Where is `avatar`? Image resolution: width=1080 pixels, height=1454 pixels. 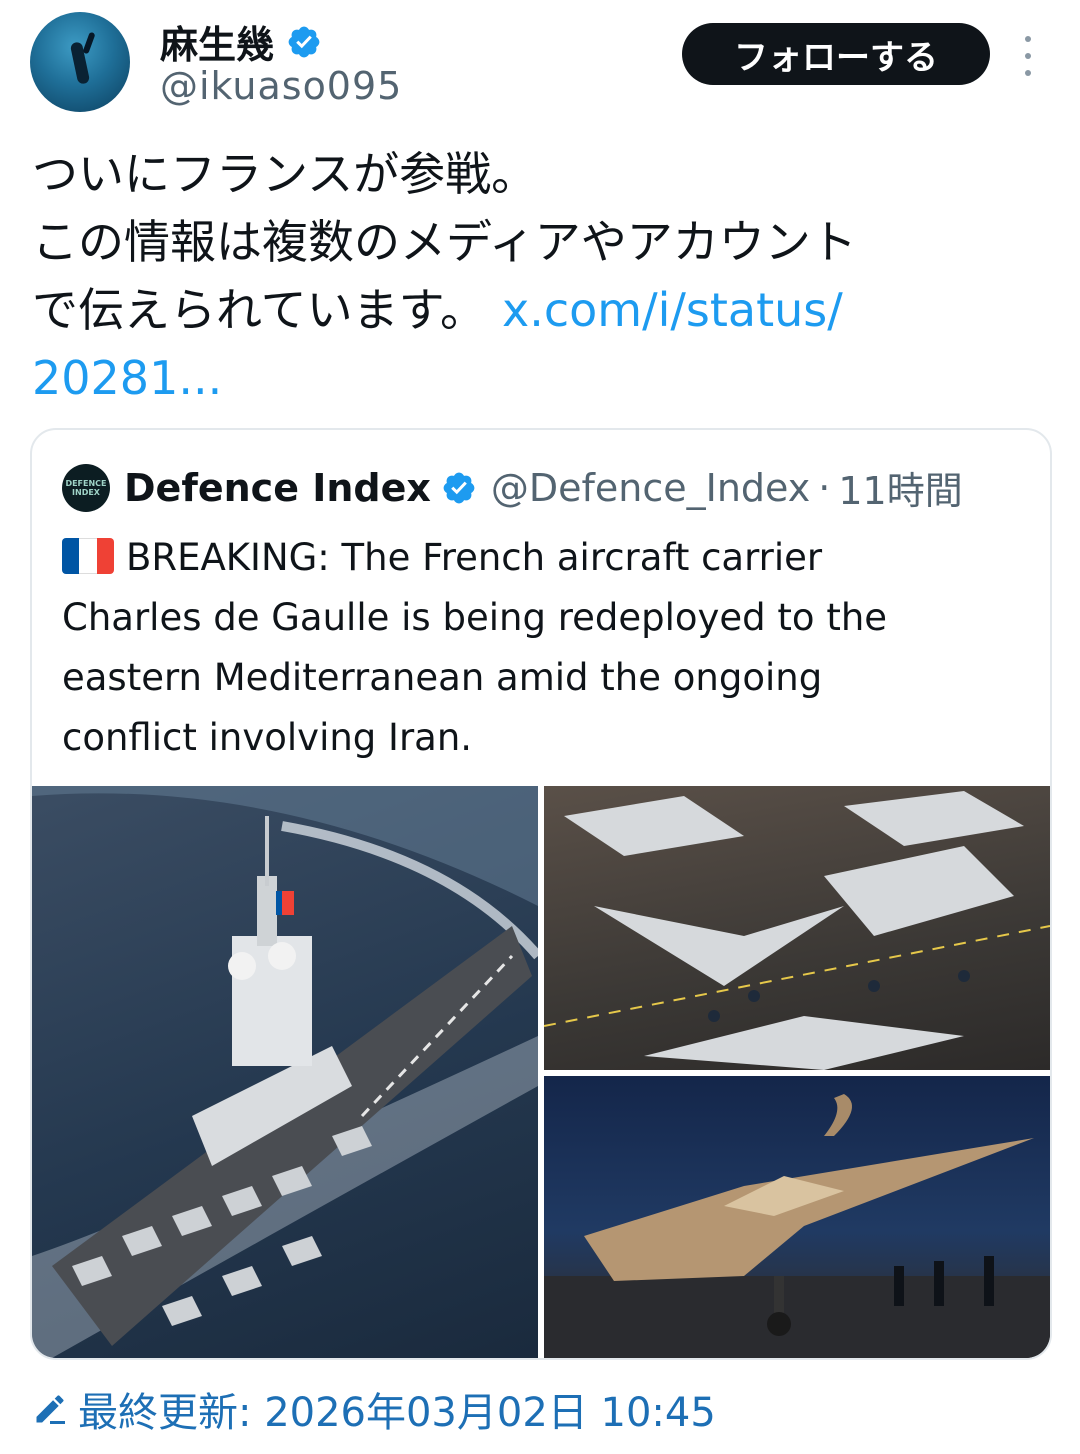
avatar is located at coordinates (80, 62).